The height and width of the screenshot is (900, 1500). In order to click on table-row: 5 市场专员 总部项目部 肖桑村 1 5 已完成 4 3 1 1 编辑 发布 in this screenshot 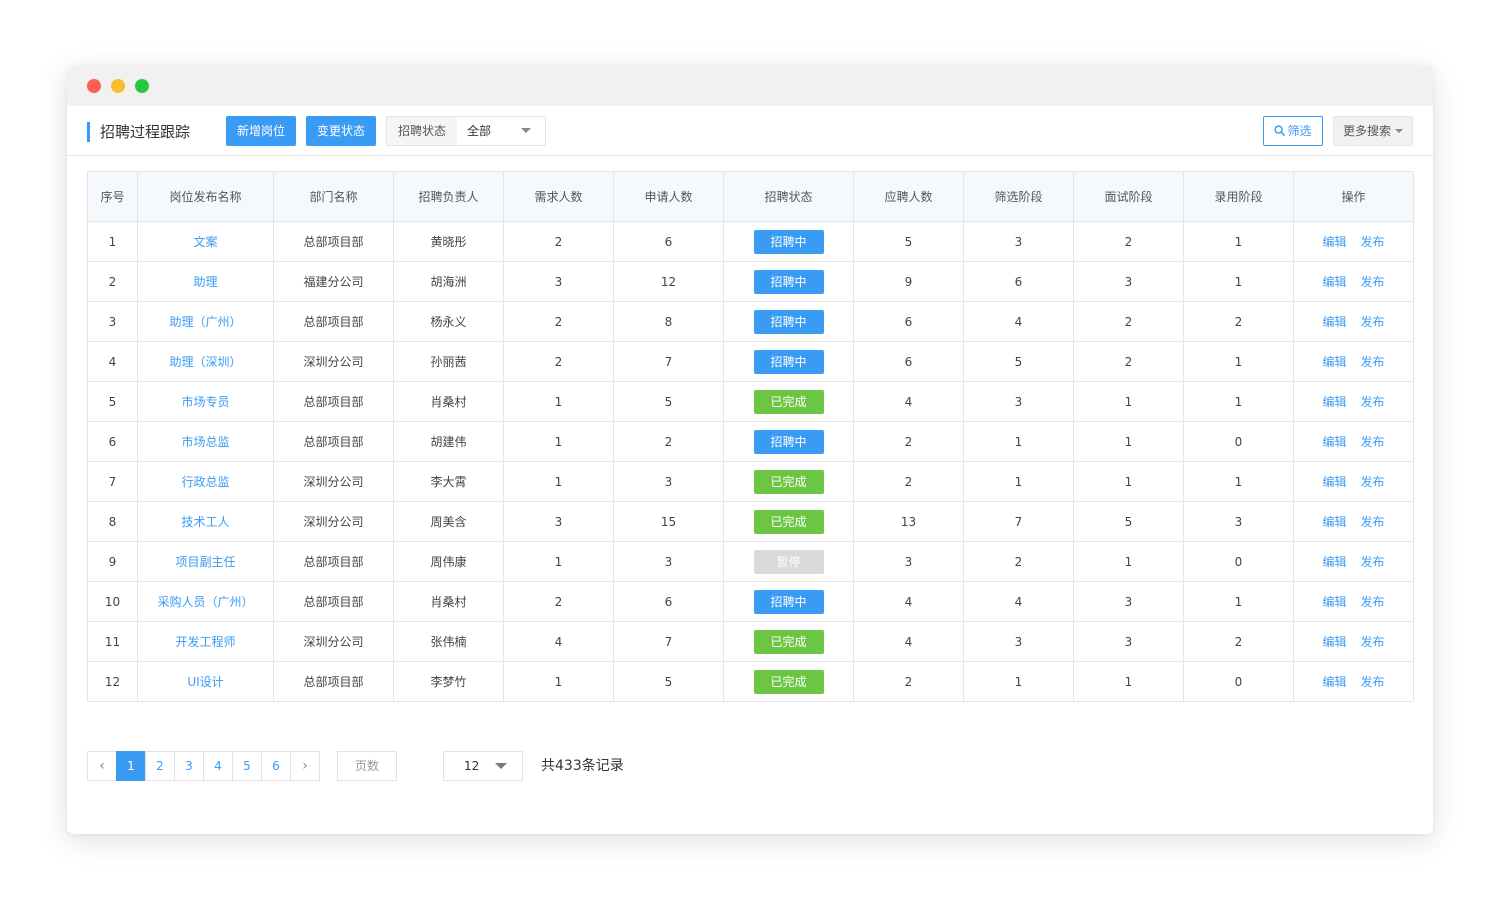, I will do `click(750, 401)`.